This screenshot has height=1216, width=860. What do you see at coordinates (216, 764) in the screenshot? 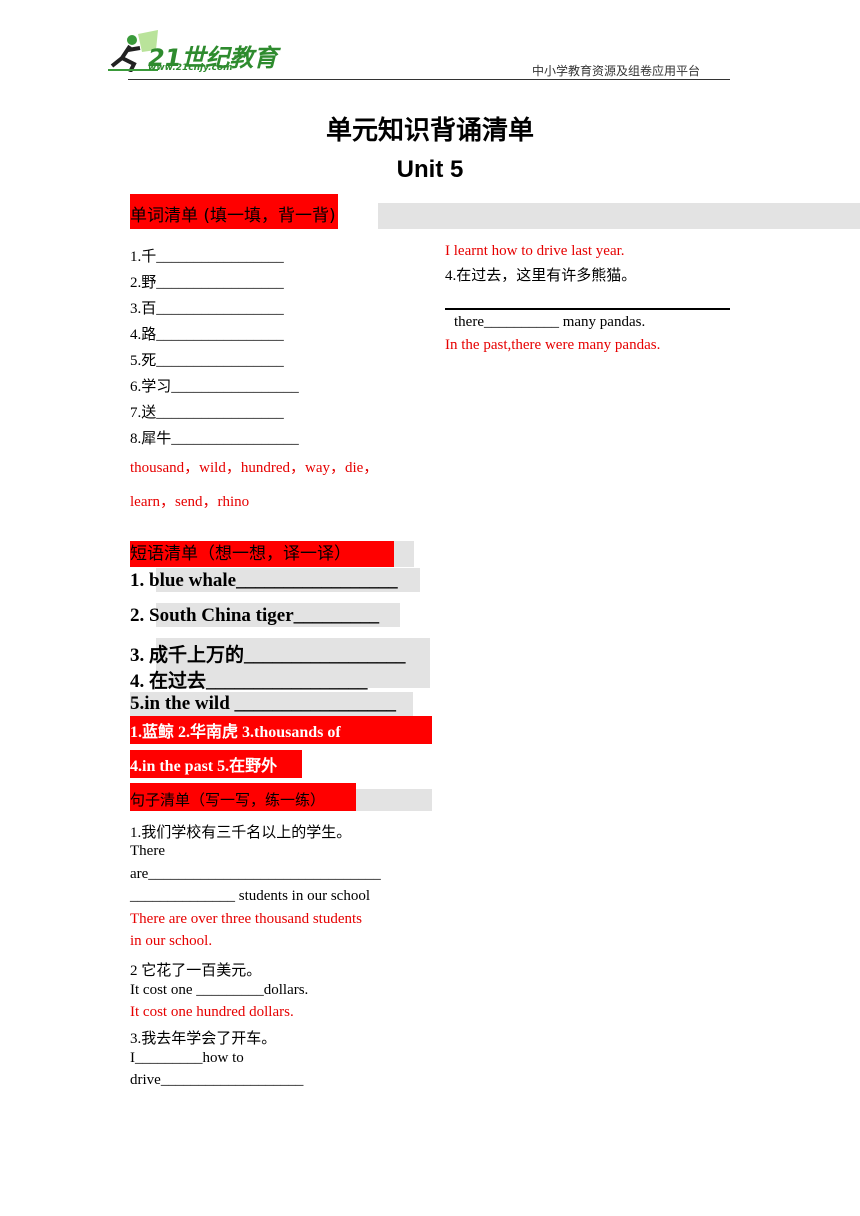
I see `phrases-answer: 4.in the past 5.在野外` at bounding box center [216, 764].